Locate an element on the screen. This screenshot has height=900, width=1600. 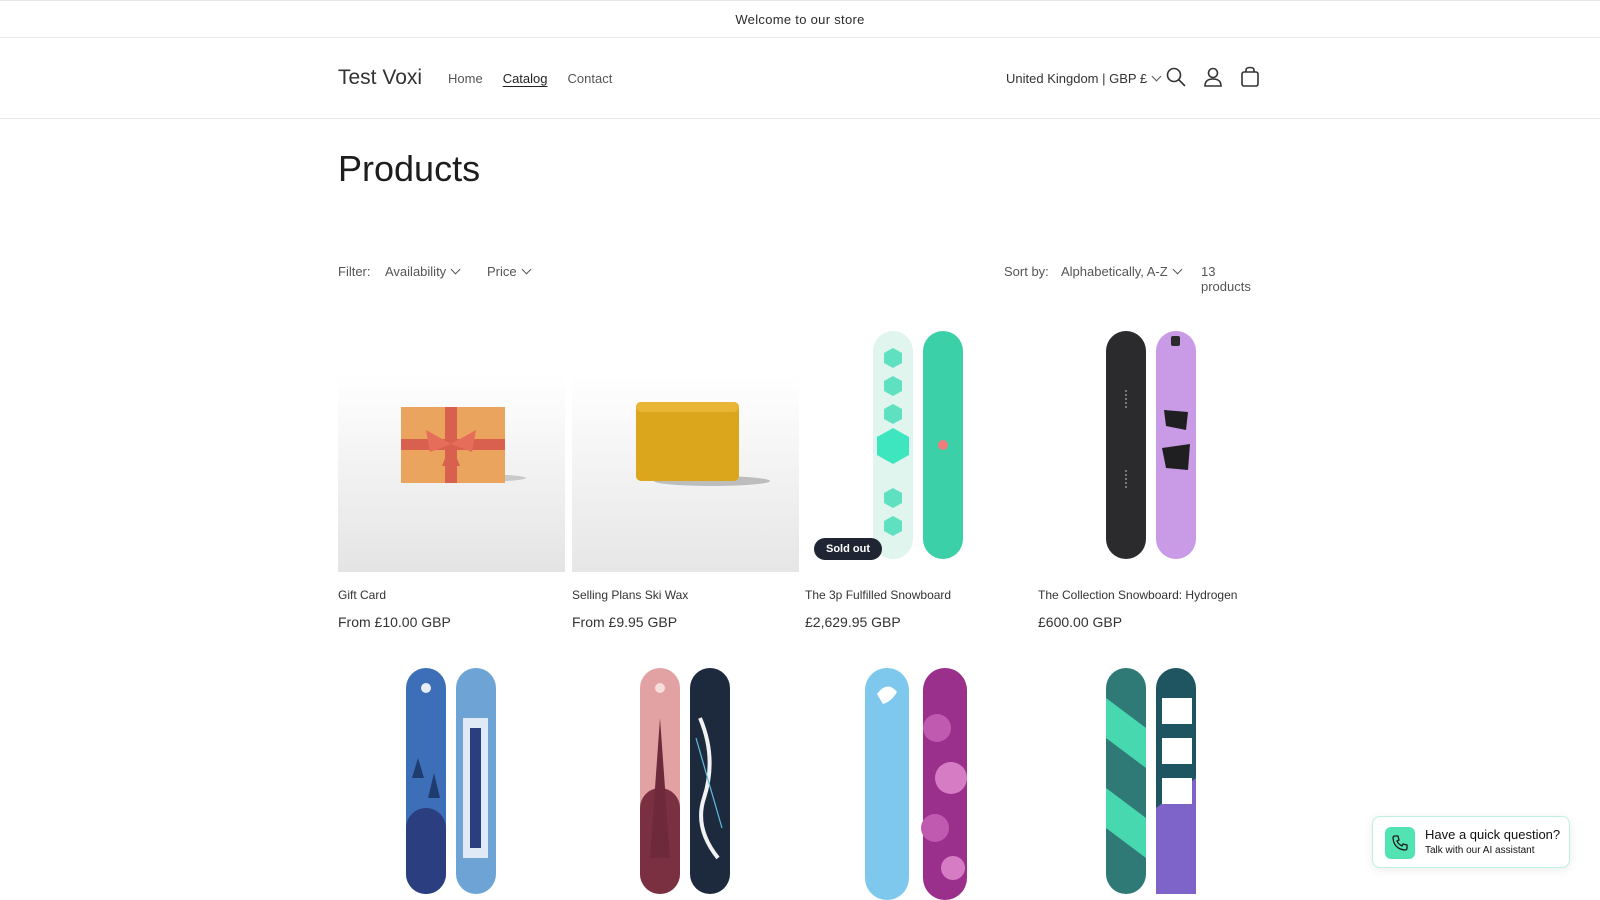
sort-label: Sort by: is located at coordinates (1026, 271).